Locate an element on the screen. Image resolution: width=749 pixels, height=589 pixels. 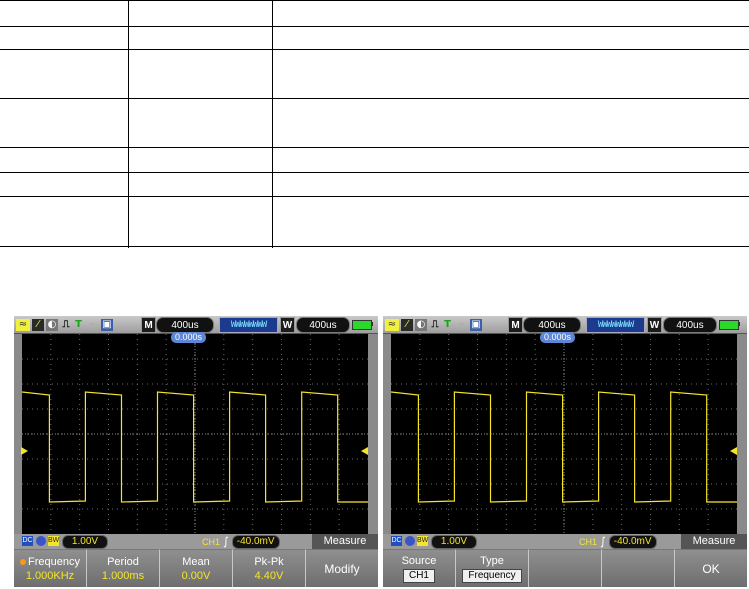
softkey-period: Period 1.000ms is located at coordinates (123, 568).